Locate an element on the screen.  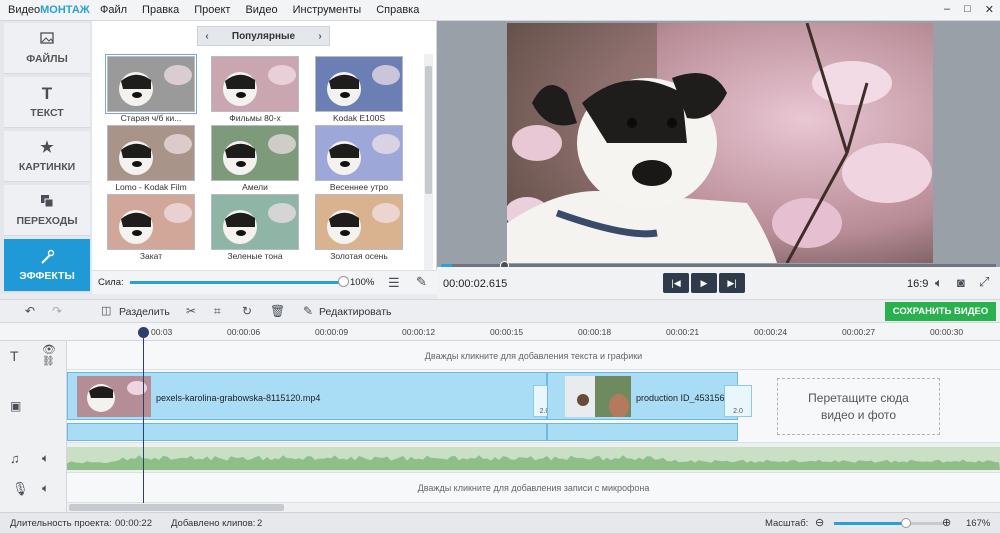
play-button: ▶ is located at coordinates (704, 283).